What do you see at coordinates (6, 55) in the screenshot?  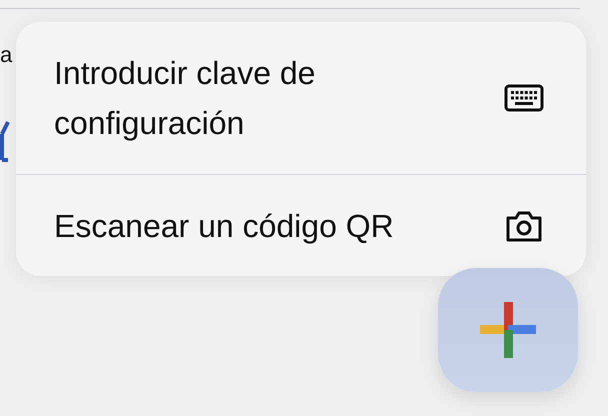 I see `background-text: a` at bounding box center [6, 55].